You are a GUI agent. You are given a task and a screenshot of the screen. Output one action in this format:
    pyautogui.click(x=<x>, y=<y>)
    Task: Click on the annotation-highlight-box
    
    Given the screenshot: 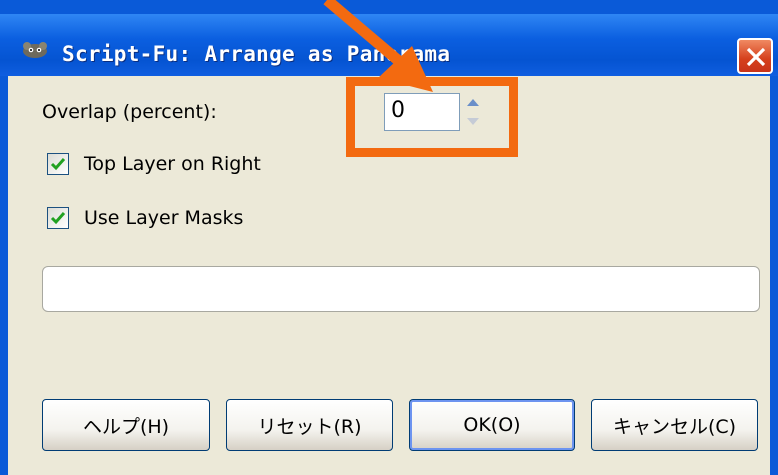 What is the action you would take?
    pyautogui.click(x=432, y=117)
    